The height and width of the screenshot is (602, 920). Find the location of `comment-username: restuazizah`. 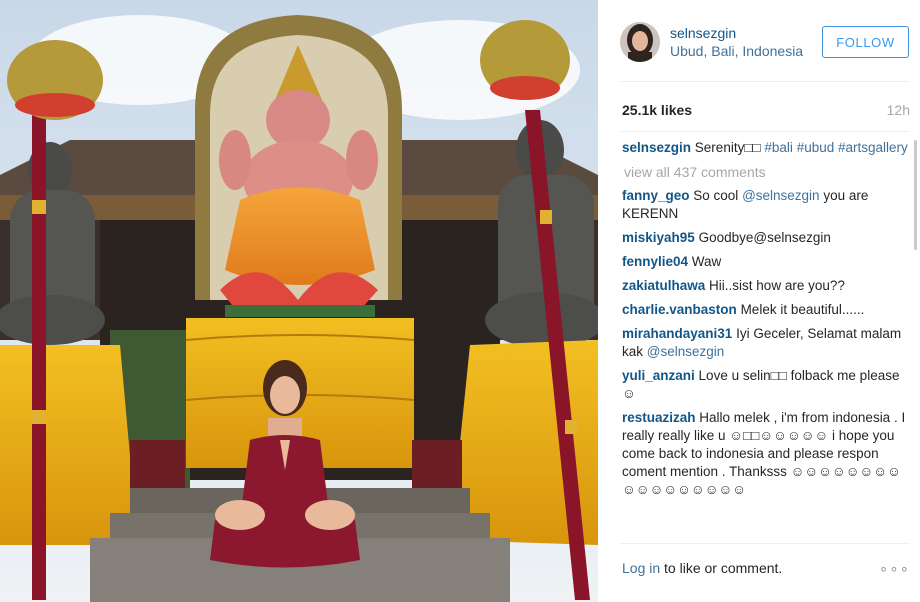

comment-username: restuazizah is located at coordinates (659, 417).